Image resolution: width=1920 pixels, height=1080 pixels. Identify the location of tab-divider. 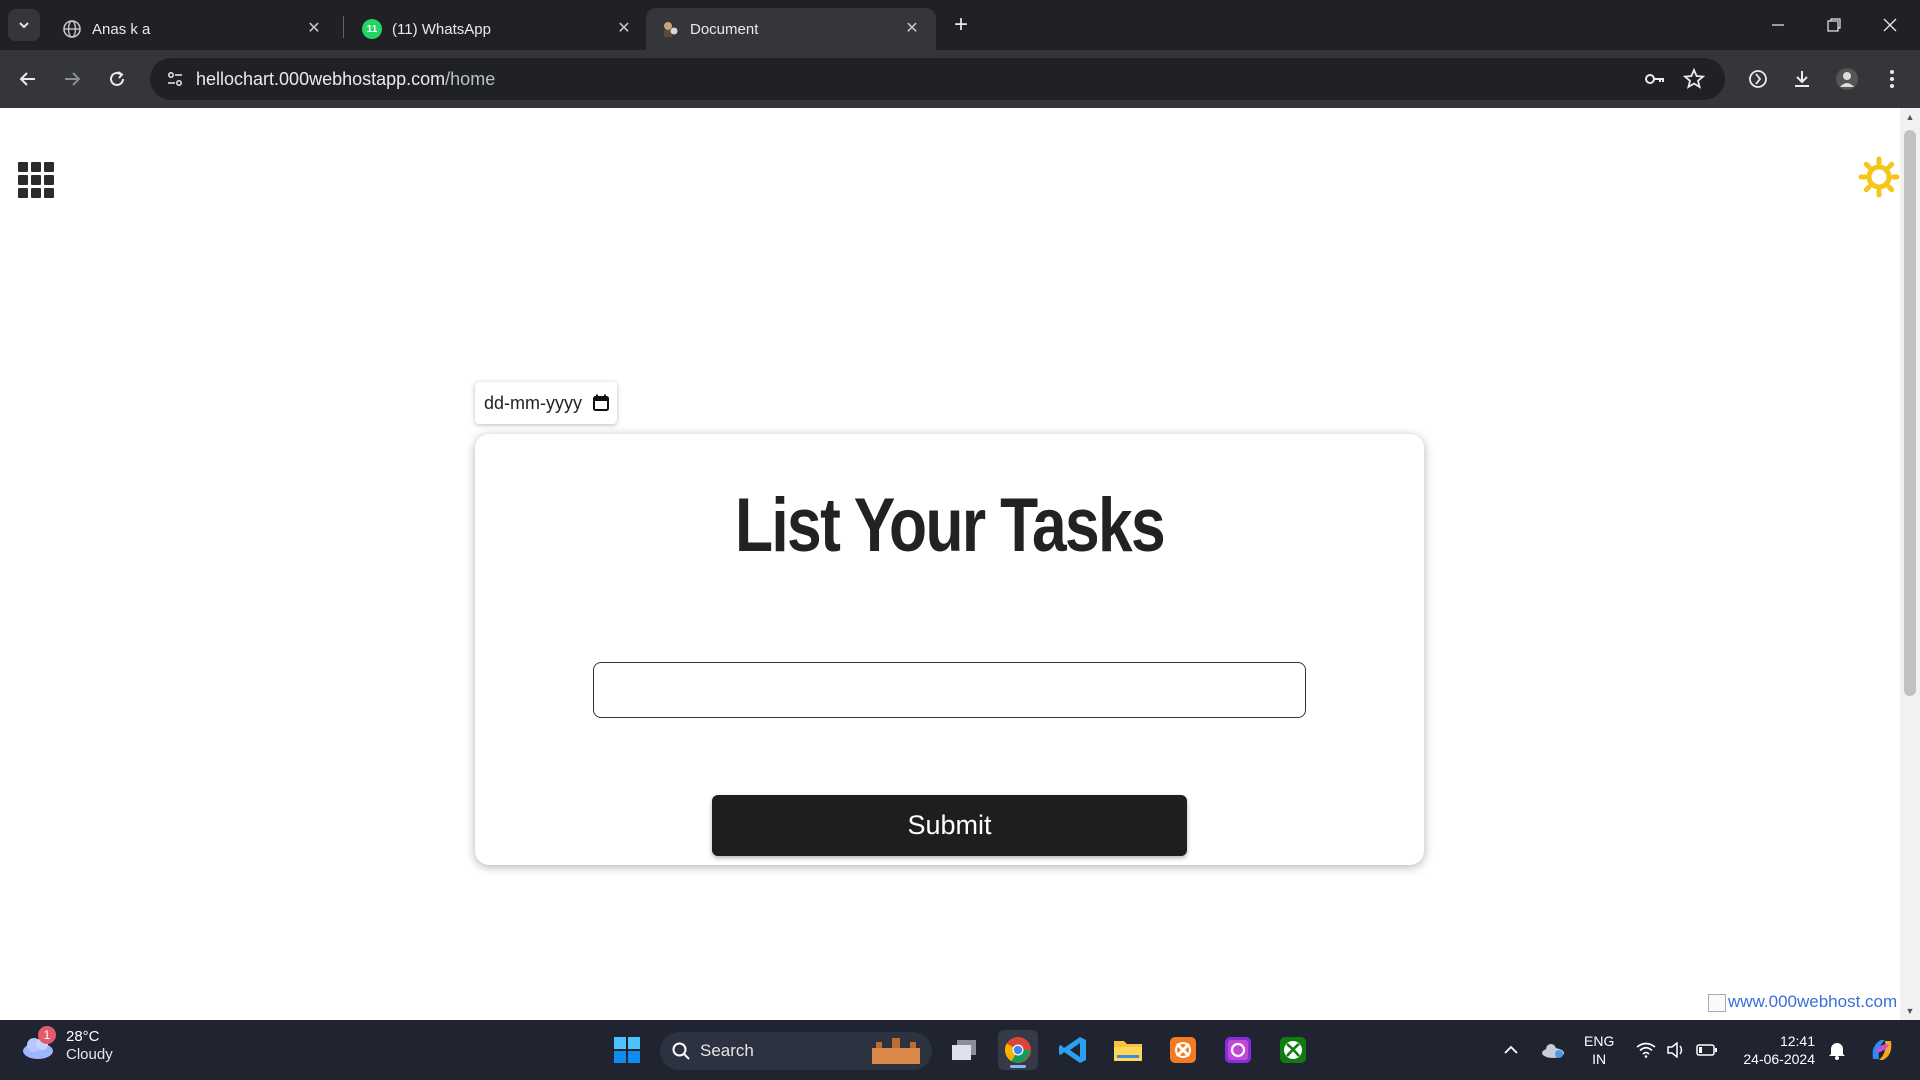
(343, 27).